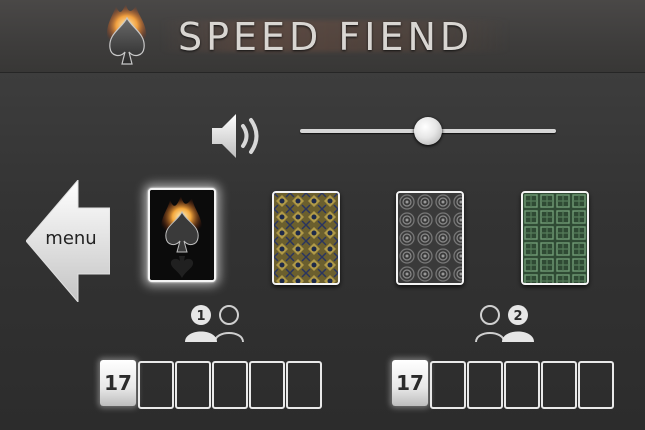  Describe the element at coordinates (118, 383) in the screenshot. I see `player-one-score-badge: 17` at that location.